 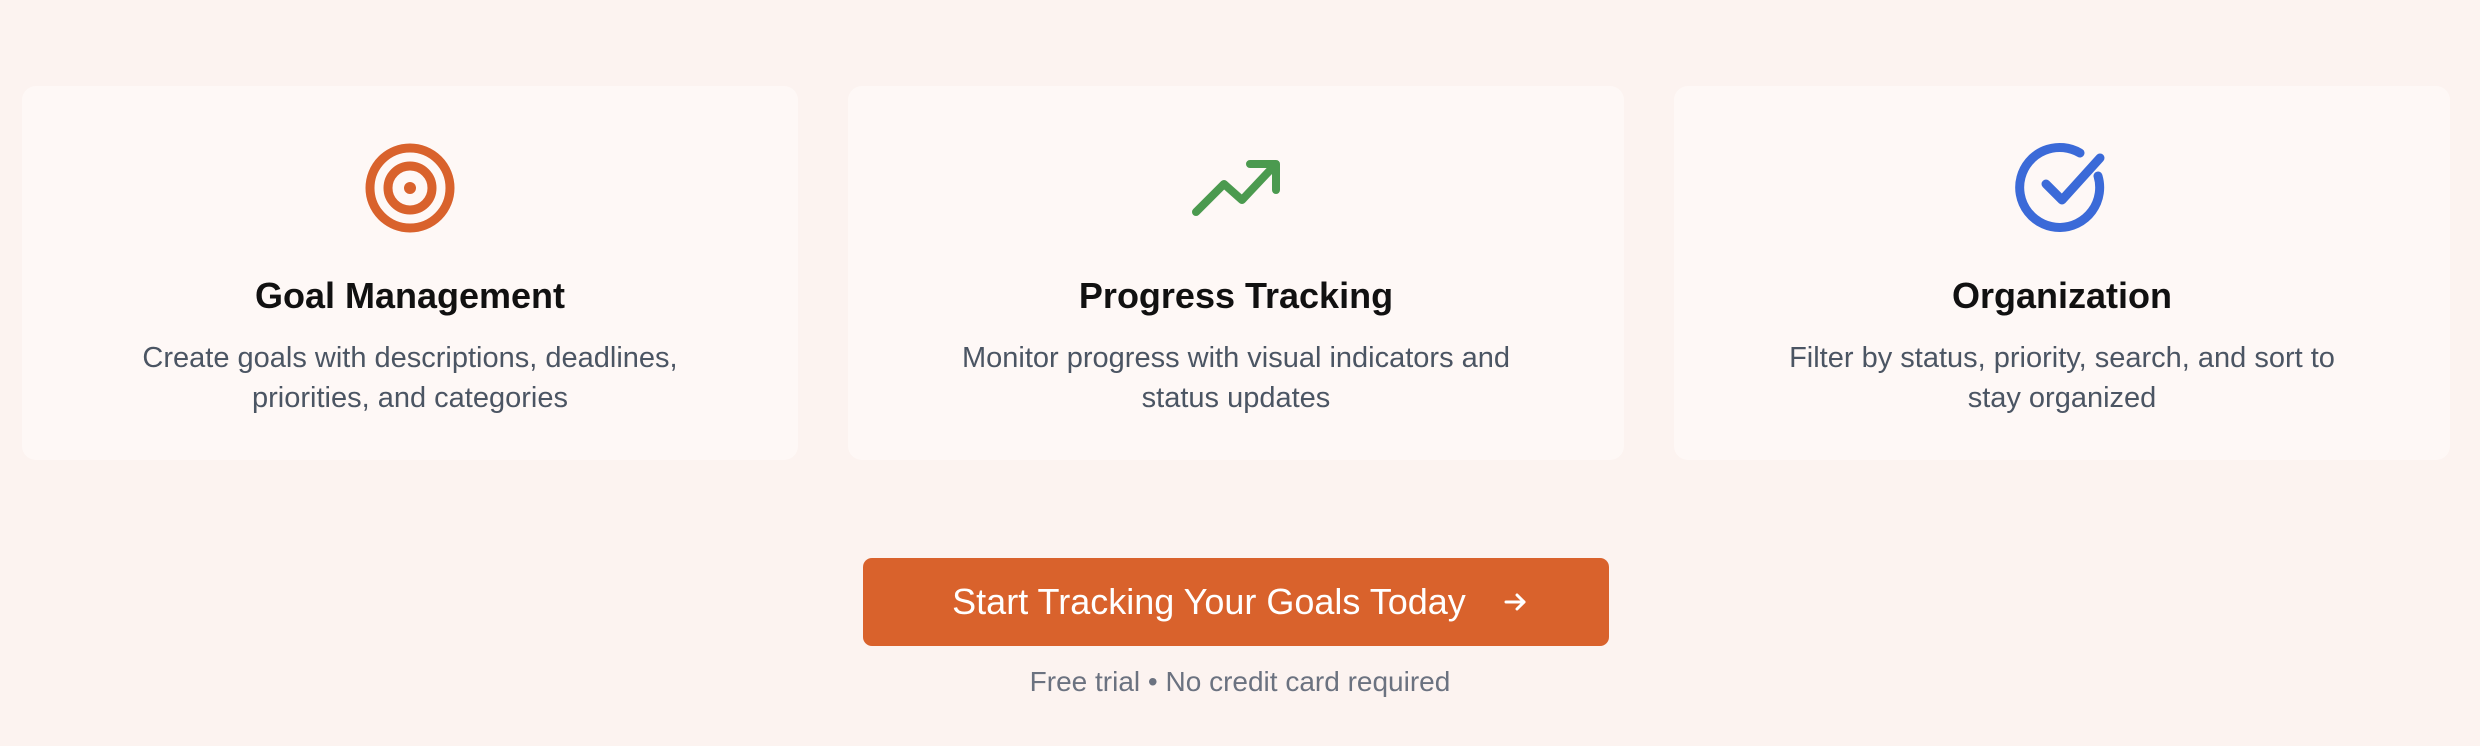 What do you see at coordinates (1240, 681) in the screenshot?
I see `free-trial-note: Free trial • No credit card required` at bounding box center [1240, 681].